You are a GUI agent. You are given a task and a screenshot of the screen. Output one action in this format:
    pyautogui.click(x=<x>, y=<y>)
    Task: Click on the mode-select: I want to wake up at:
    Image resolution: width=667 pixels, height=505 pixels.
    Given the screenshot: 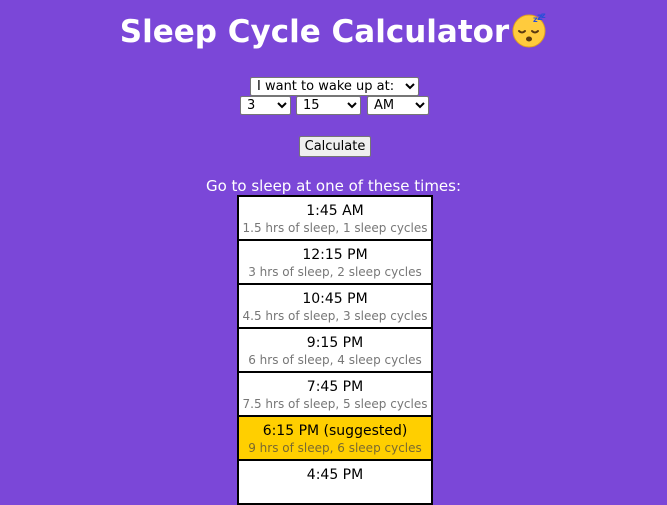 What is the action you would take?
    pyautogui.click(x=334, y=86)
    